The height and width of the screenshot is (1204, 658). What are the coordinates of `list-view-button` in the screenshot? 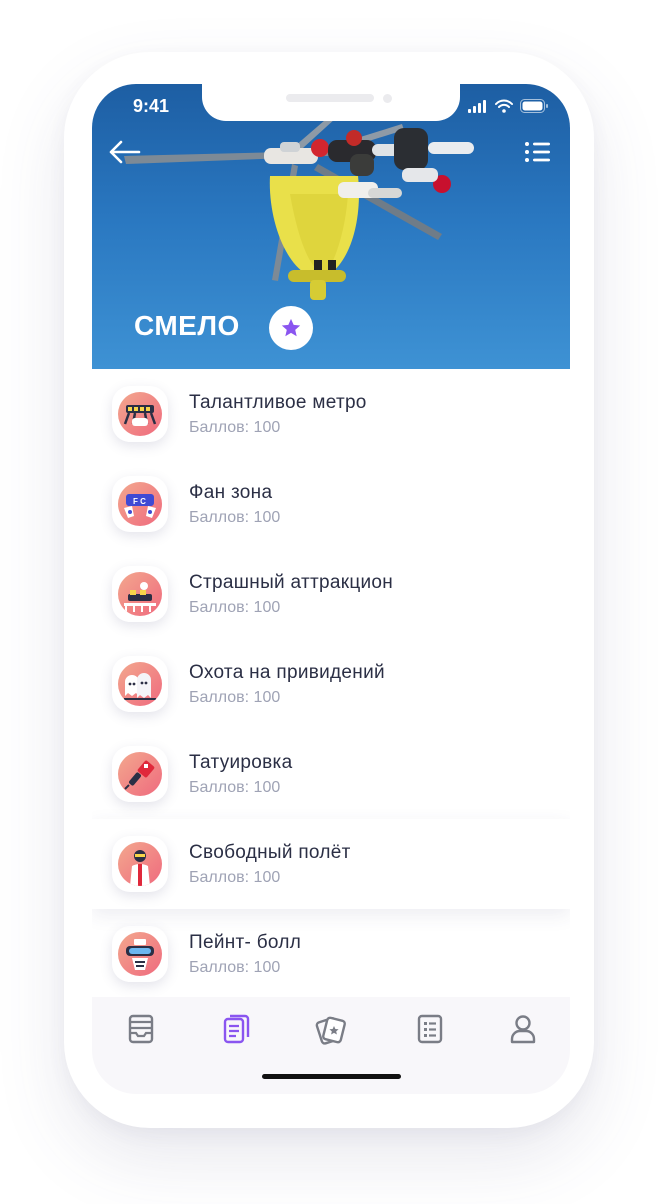 It's located at (538, 153).